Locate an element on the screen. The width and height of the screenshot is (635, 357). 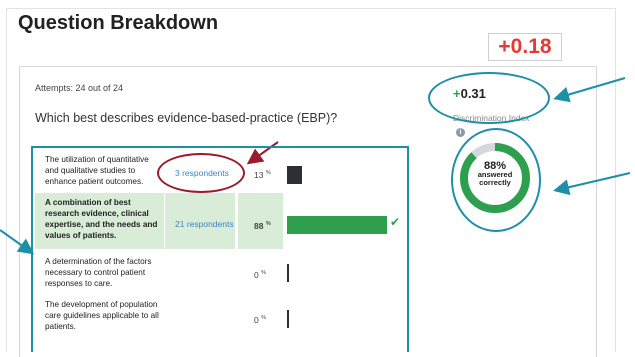
answer-percent: 88 % is located at coordinates (262, 225).